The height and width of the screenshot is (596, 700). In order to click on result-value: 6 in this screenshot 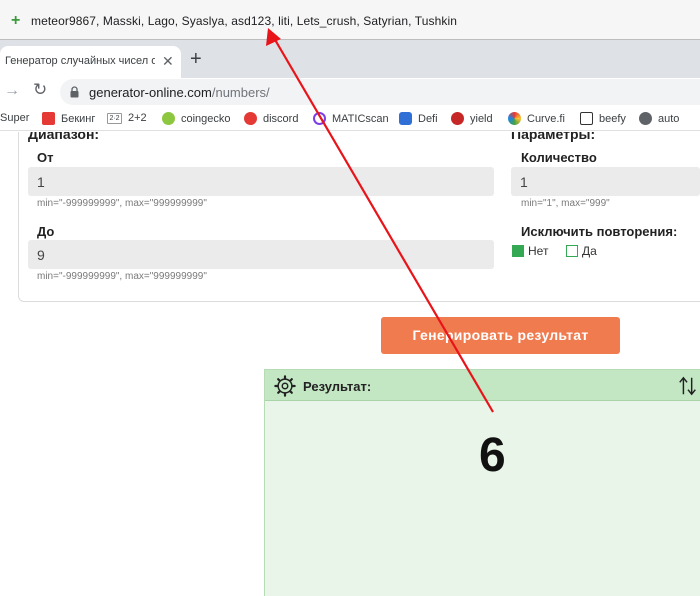, I will do `click(492, 455)`.